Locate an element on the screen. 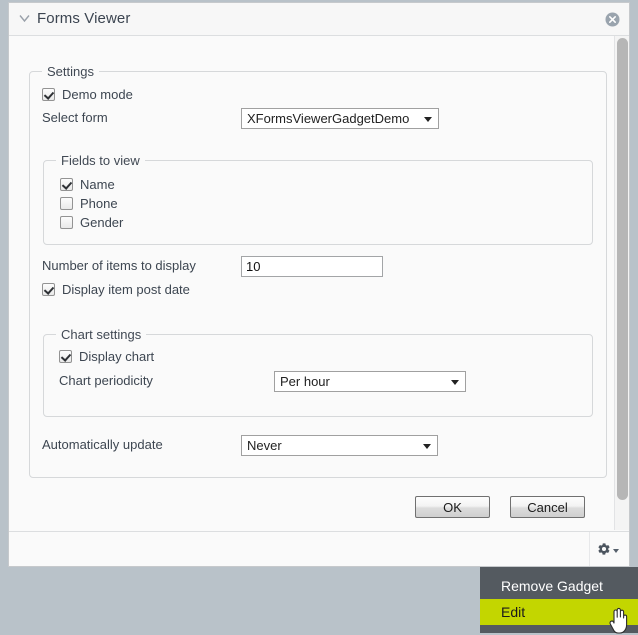 This screenshot has width=638, height=635. gadget-context-menu: Remove Gadget Edit is located at coordinates (559, 600).